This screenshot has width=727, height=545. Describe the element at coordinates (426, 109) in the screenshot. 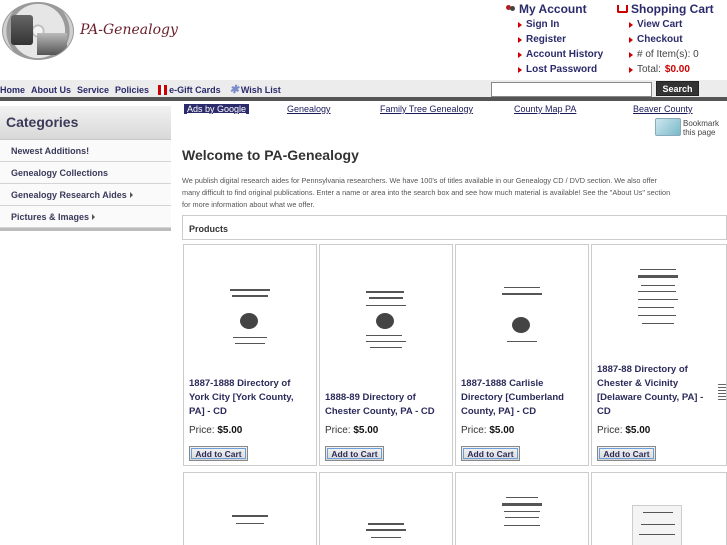

I see `ad-link-family-tree: Family Tree Genealogy` at that location.